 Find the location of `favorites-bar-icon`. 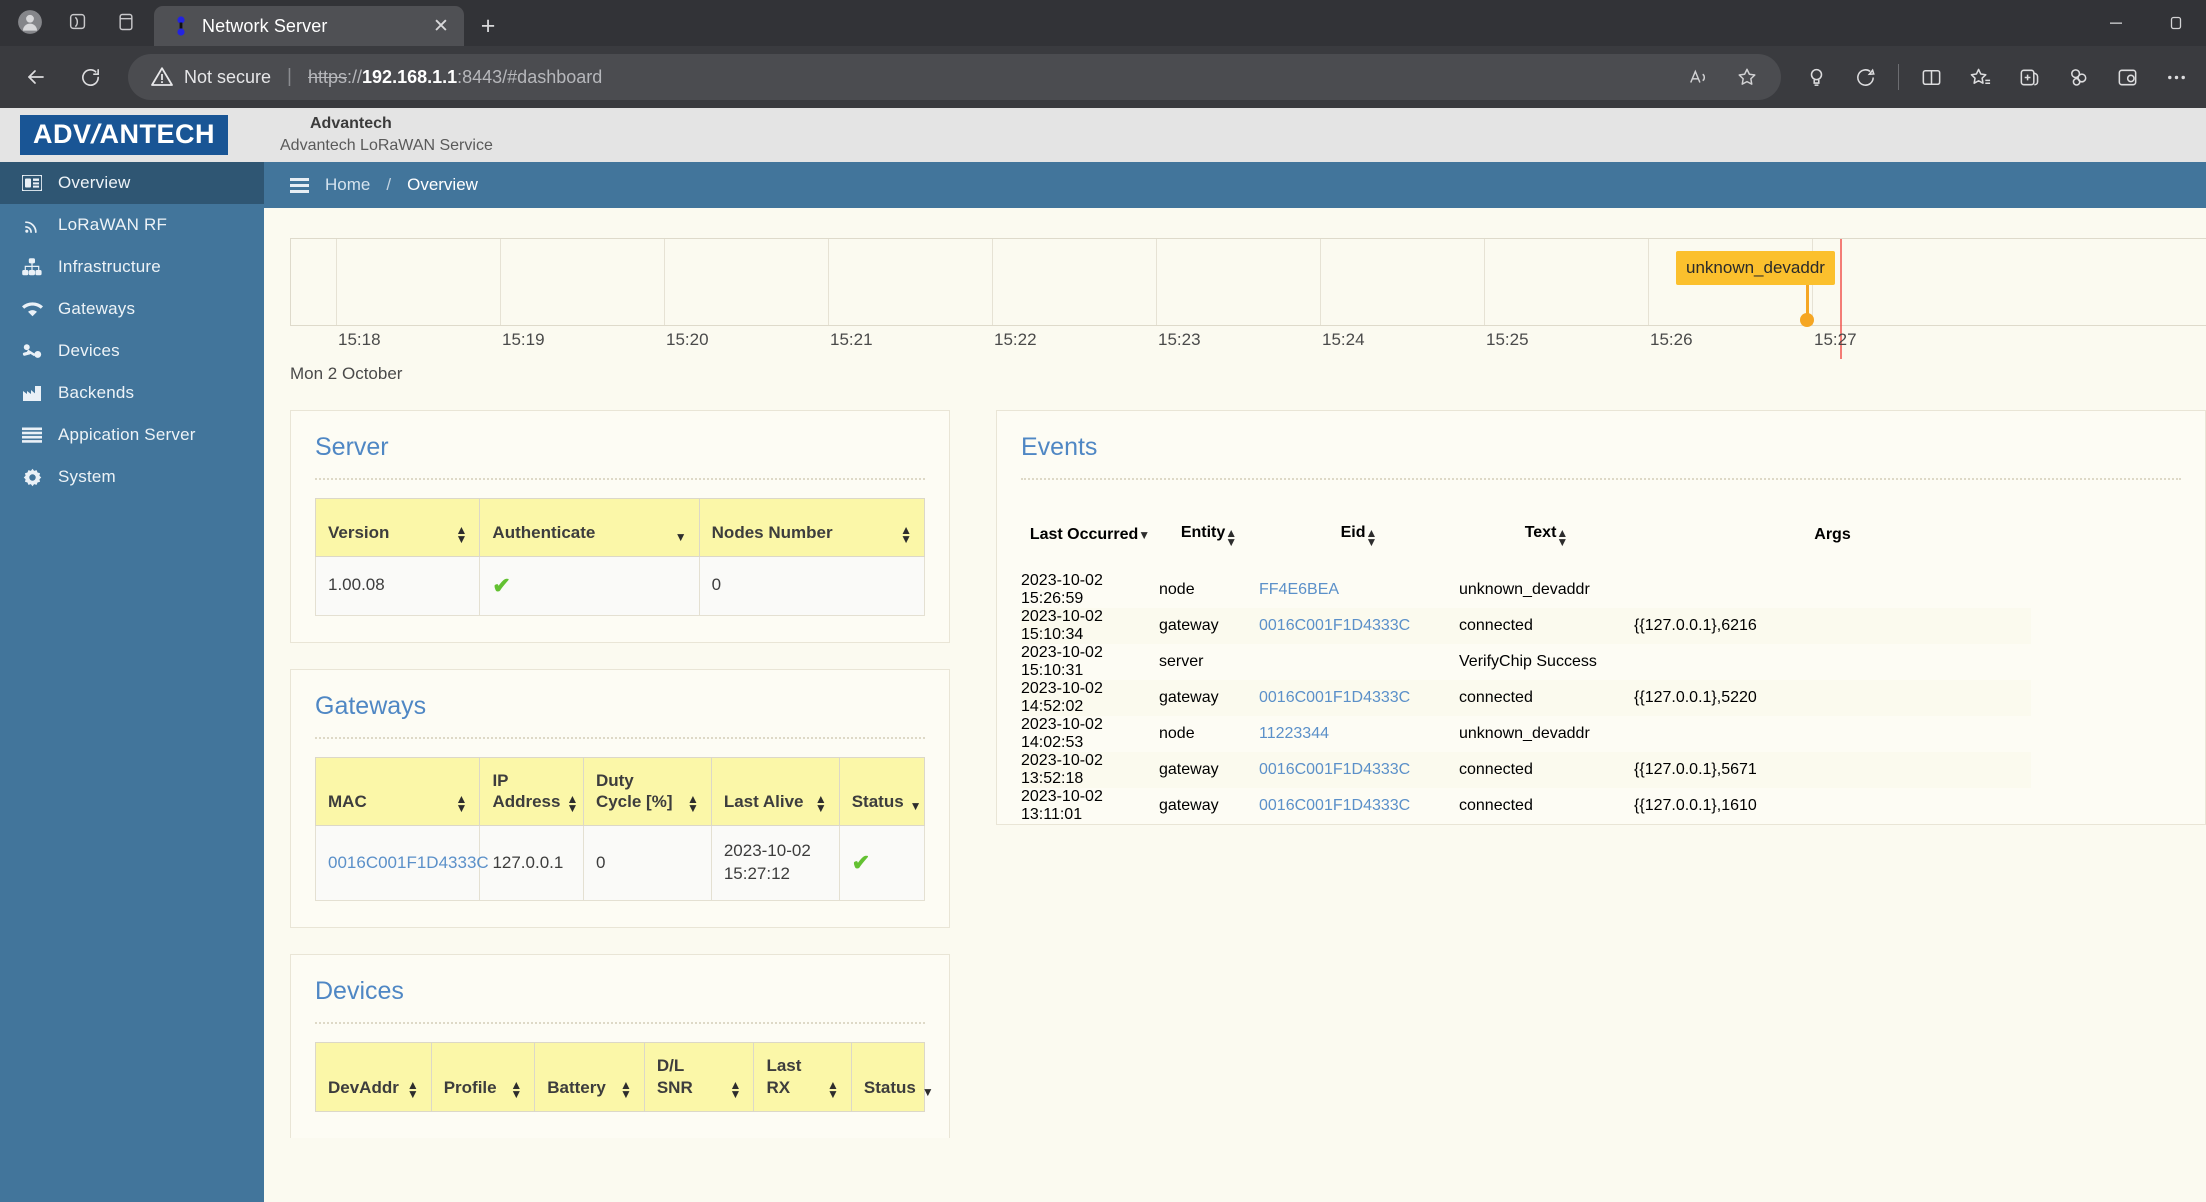

favorites-bar-icon is located at coordinates (1980, 77).